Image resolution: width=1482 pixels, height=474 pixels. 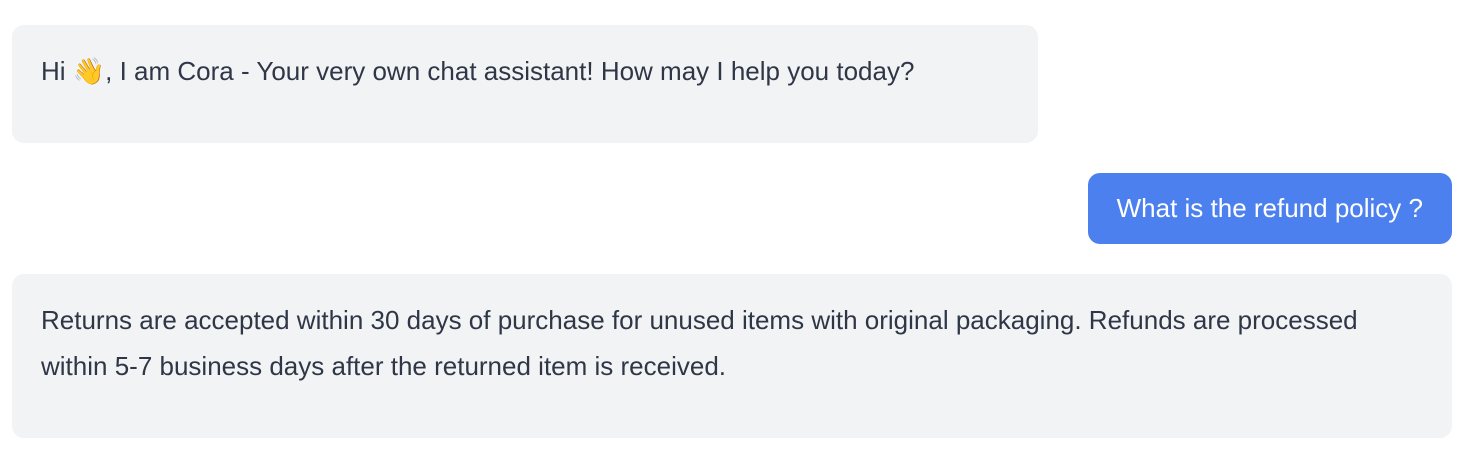 I want to click on user-message-bubble: What is the refund policy ?, so click(x=1269, y=208).